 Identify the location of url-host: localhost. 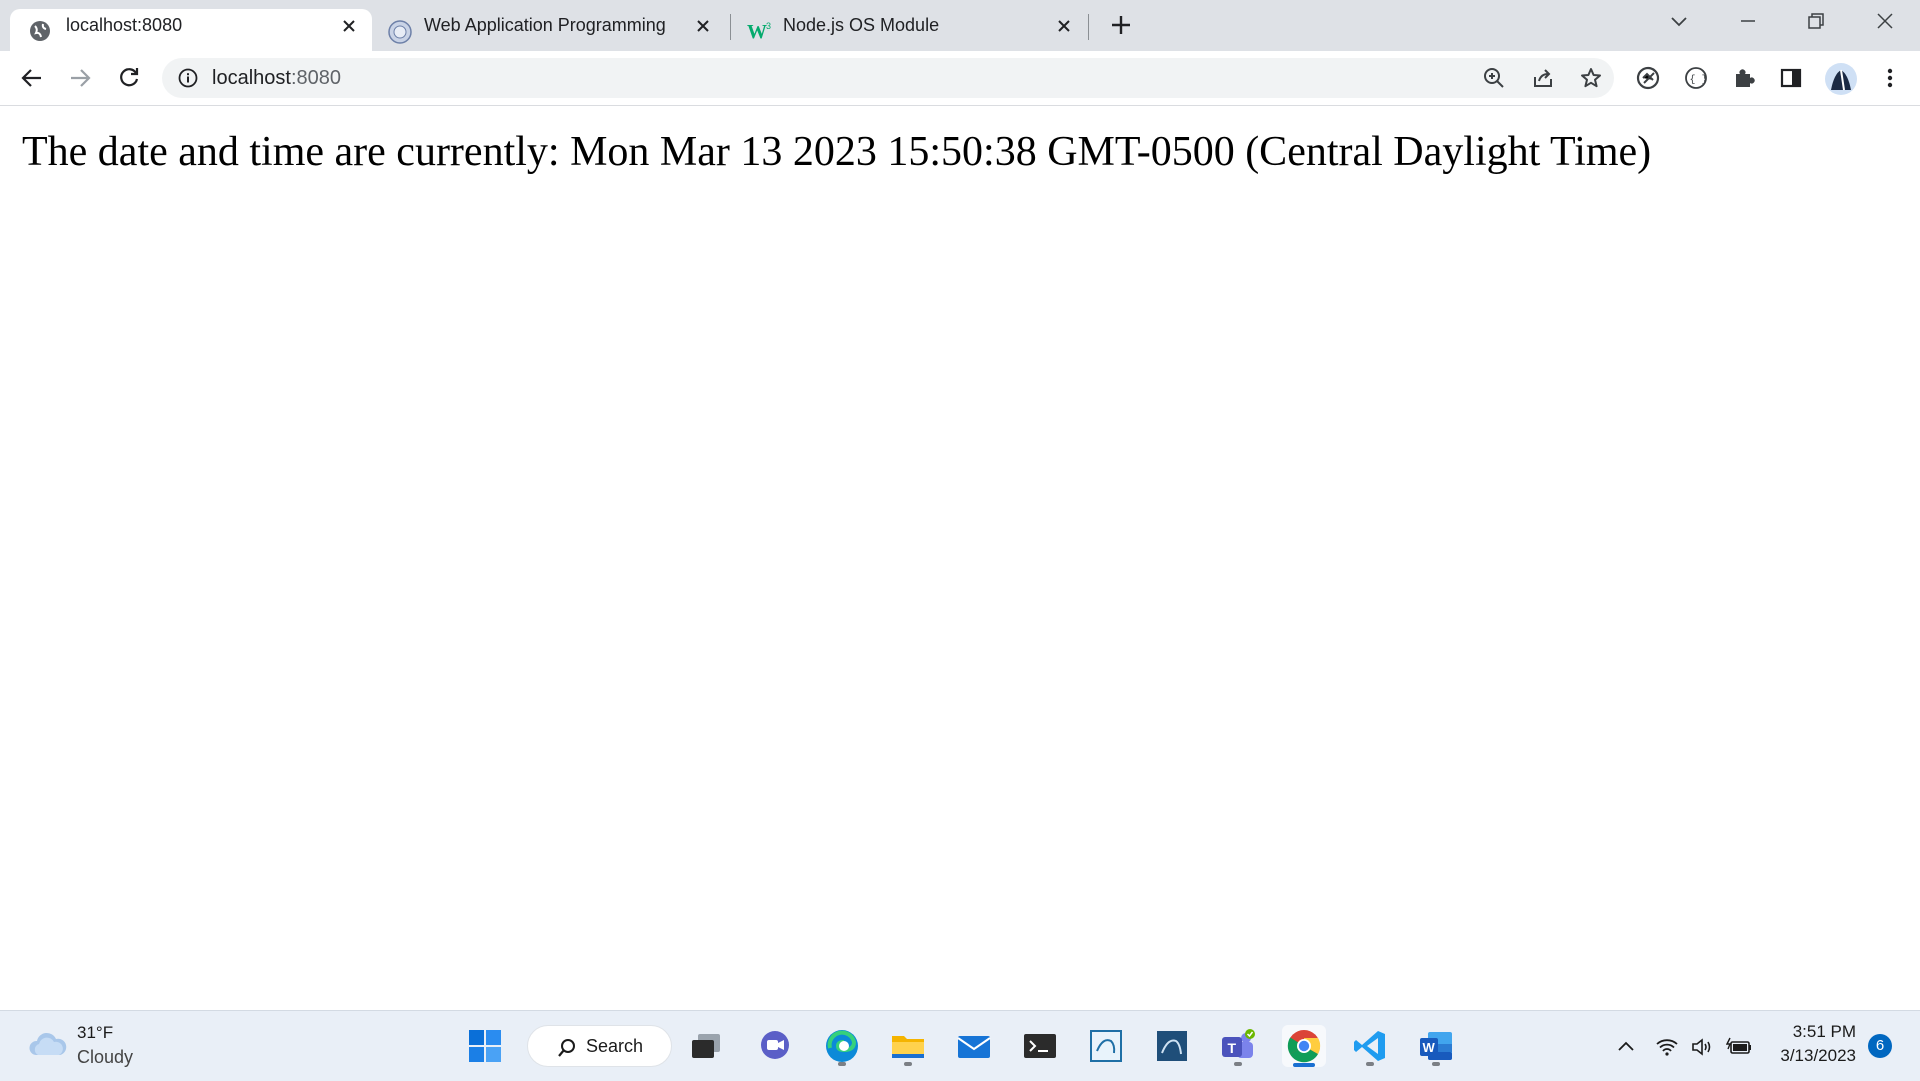
(251, 78).